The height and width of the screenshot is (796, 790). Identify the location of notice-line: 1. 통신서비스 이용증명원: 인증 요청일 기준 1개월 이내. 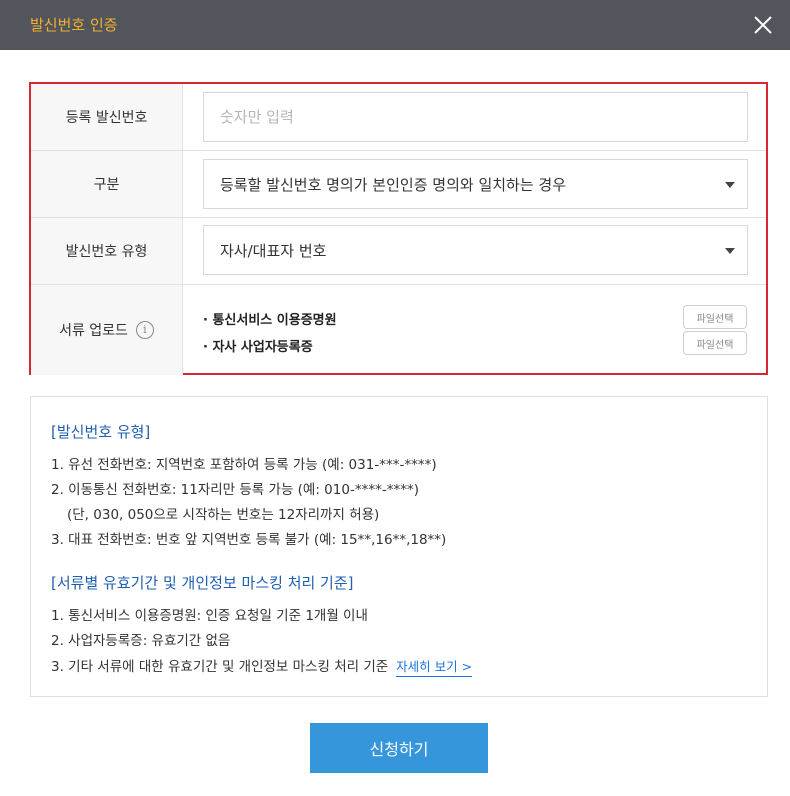
(209, 616).